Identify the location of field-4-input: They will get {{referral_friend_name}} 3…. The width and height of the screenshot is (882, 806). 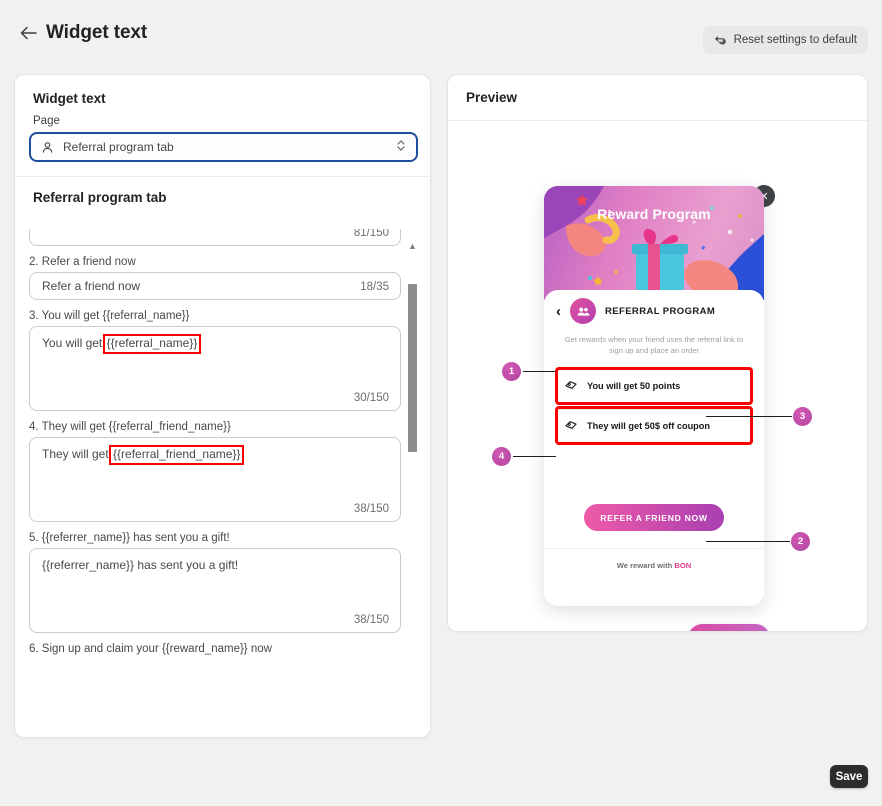
(215, 479).